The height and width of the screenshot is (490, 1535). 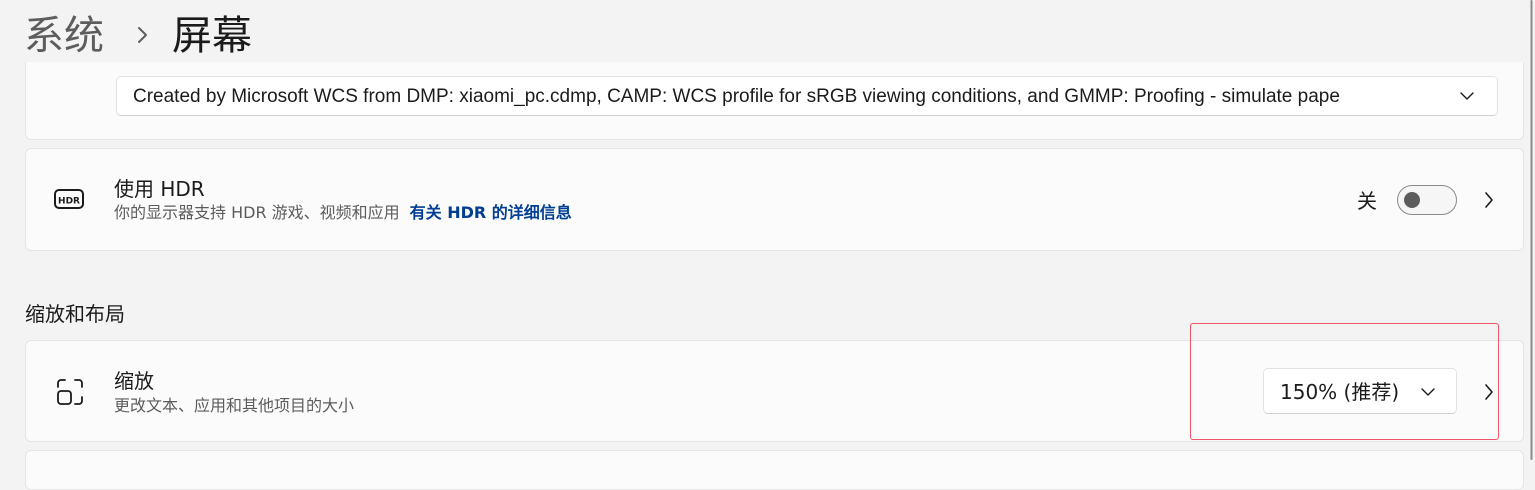 What do you see at coordinates (1489, 200) in the screenshot?
I see `hdr-chevron-right-icon` at bounding box center [1489, 200].